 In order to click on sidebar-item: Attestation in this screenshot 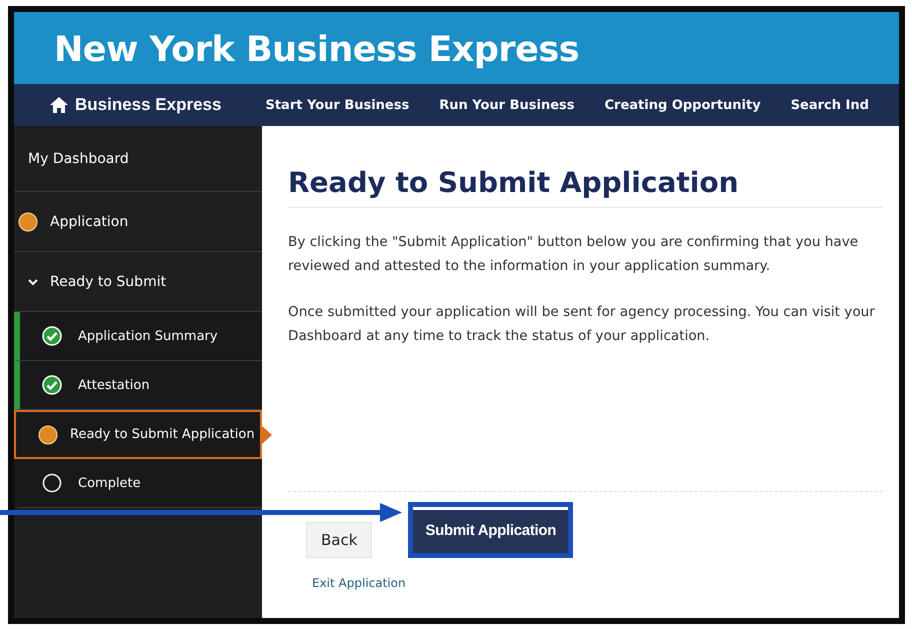, I will do `click(138, 385)`.